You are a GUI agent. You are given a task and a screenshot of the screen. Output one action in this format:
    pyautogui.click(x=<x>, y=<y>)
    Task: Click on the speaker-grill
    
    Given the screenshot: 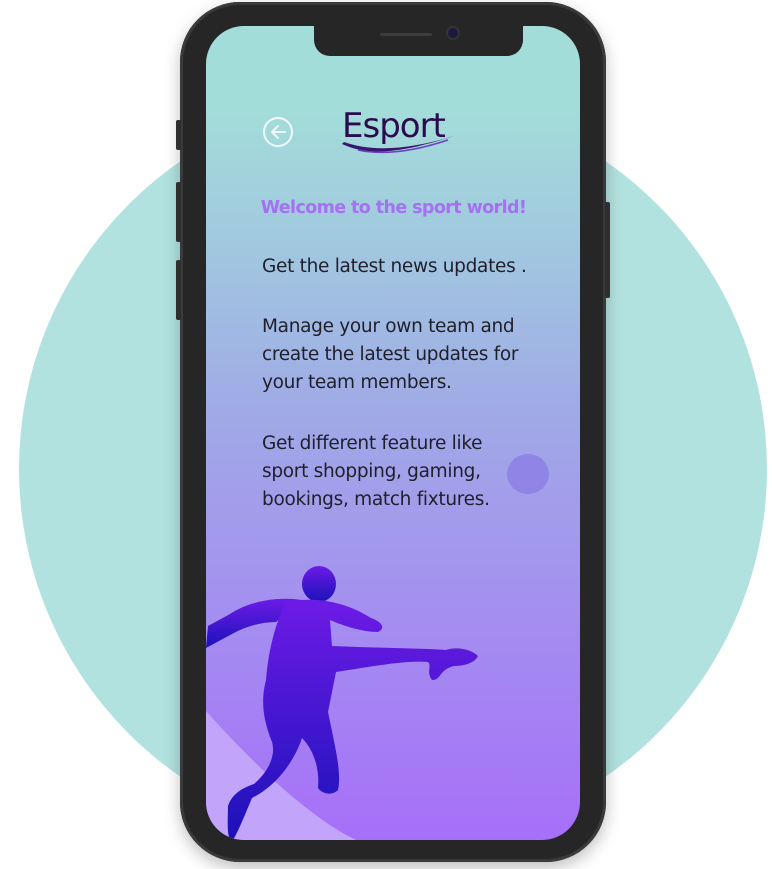 What is the action you would take?
    pyautogui.click(x=406, y=34)
    